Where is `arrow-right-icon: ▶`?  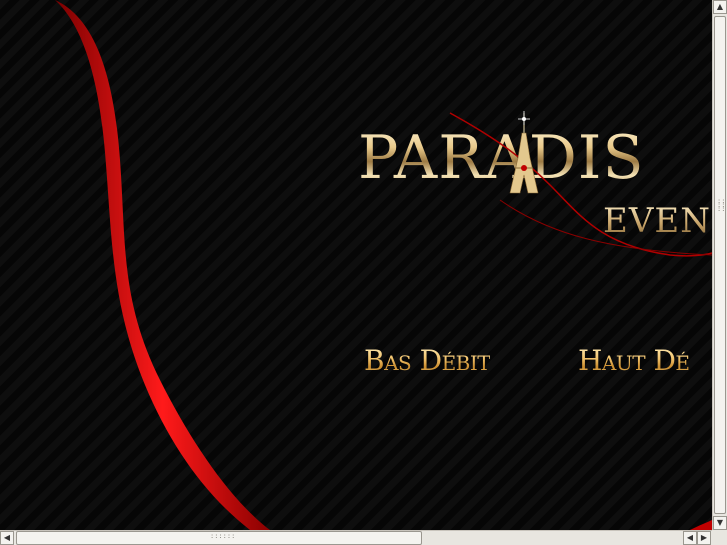 arrow-right-icon: ▶ is located at coordinates (704, 538).